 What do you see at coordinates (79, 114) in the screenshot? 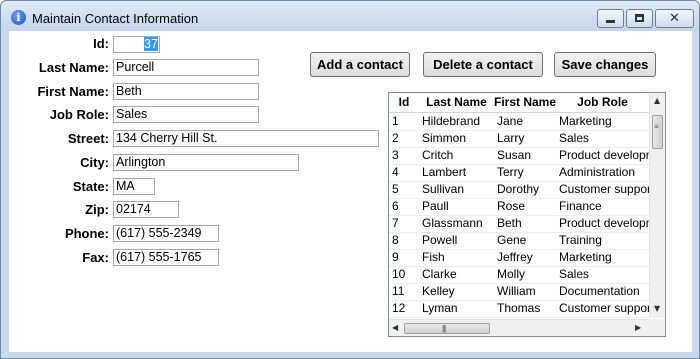
I see `job-role-label: Job Role:` at bounding box center [79, 114].